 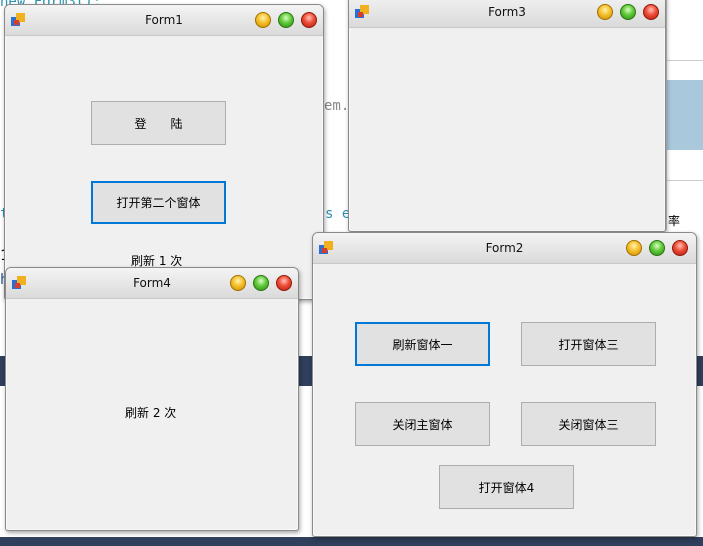 I want to click on form1-titlebar: Form1, so click(x=164, y=20).